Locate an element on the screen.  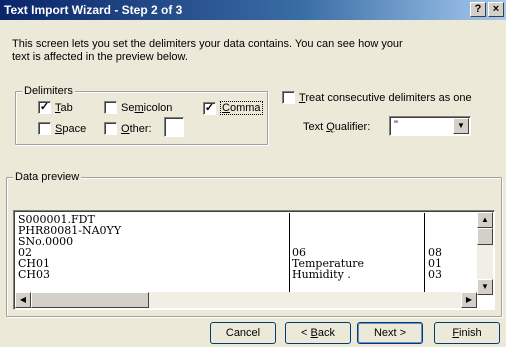
text-qualifier-label: Text Qualifier: is located at coordinates (337, 127).